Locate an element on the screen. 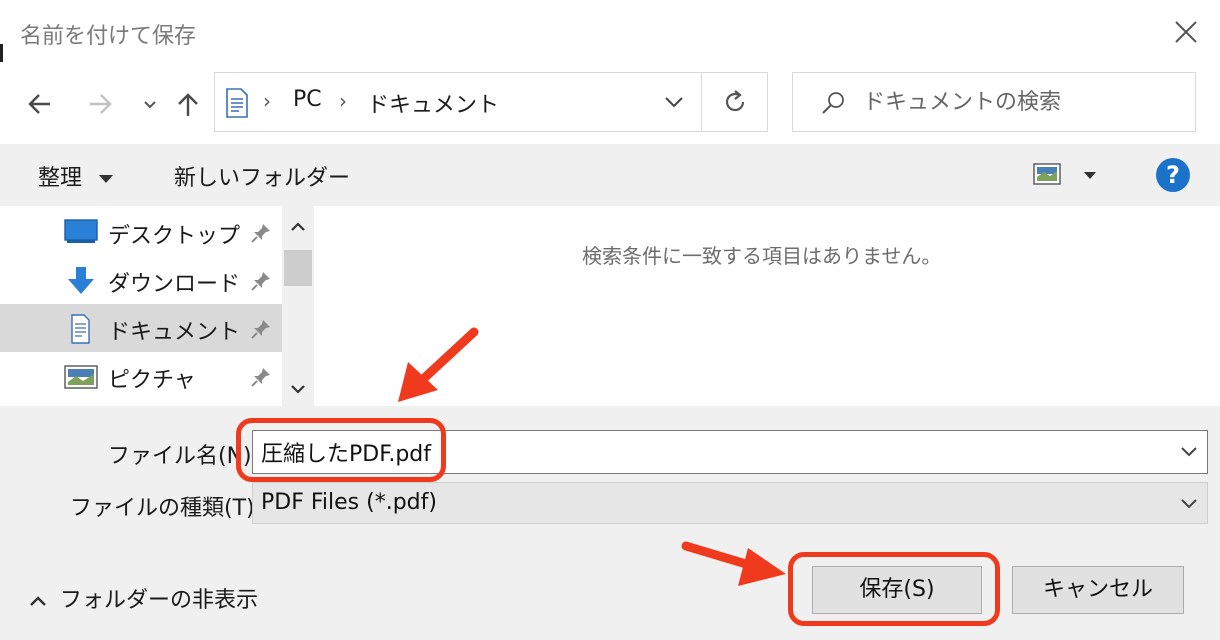 The image size is (1220, 640). download-icon is located at coordinates (81, 280).